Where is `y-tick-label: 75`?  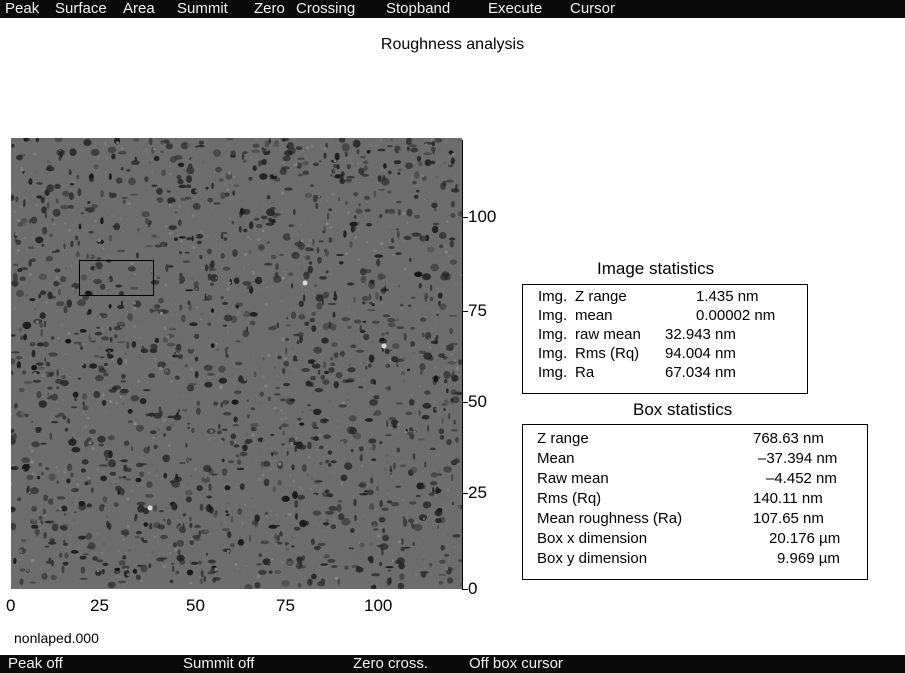
y-tick-label: 75 is located at coordinates (477, 310).